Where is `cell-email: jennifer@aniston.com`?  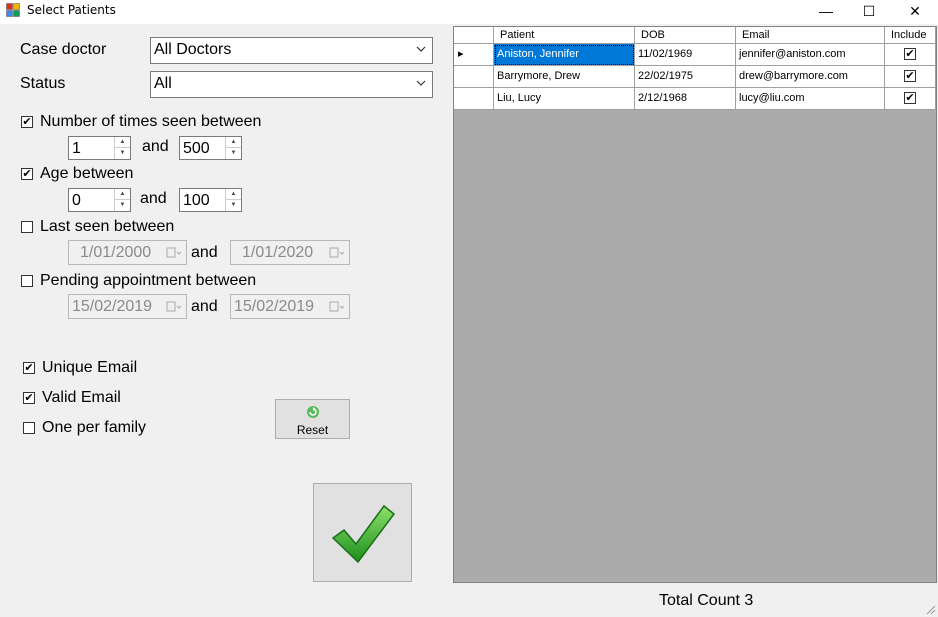
cell-email: jennifer@aniston.com is located at coordinates (810, 55).